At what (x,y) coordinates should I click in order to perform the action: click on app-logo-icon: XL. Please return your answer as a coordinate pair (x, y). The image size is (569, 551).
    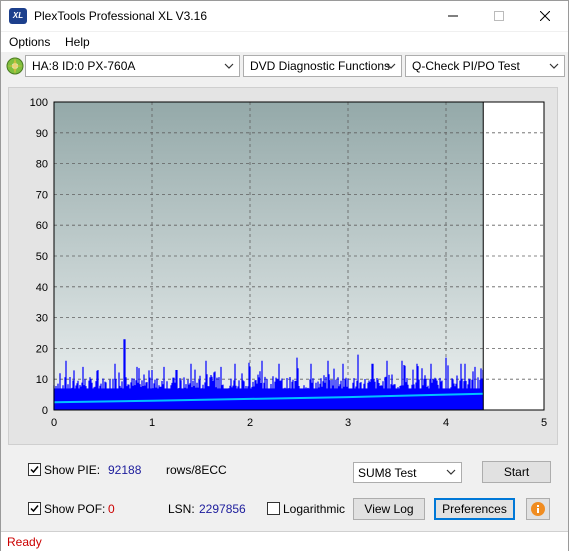
    Looking at the image, I should click on (18, 16).